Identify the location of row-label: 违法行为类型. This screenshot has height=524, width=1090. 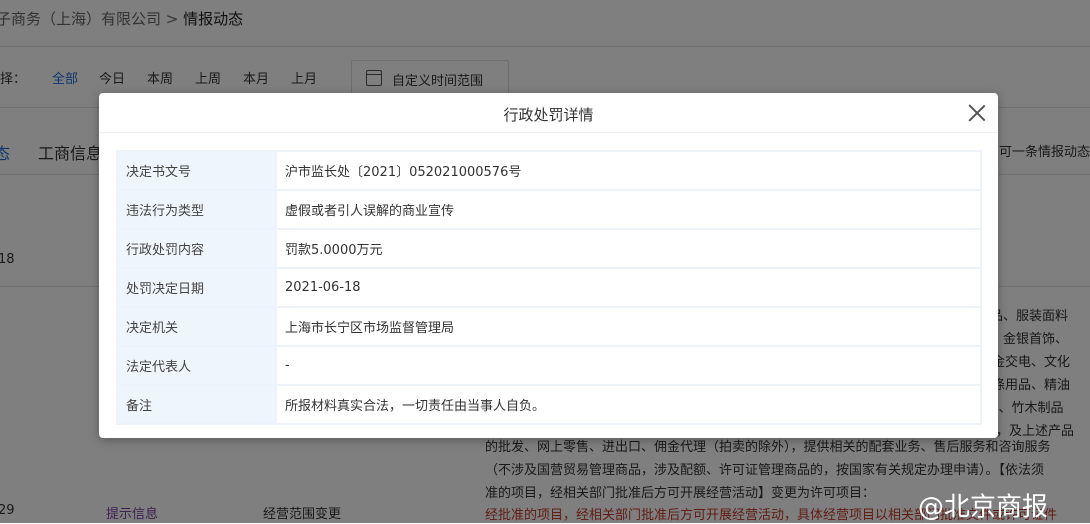
(196, 209).